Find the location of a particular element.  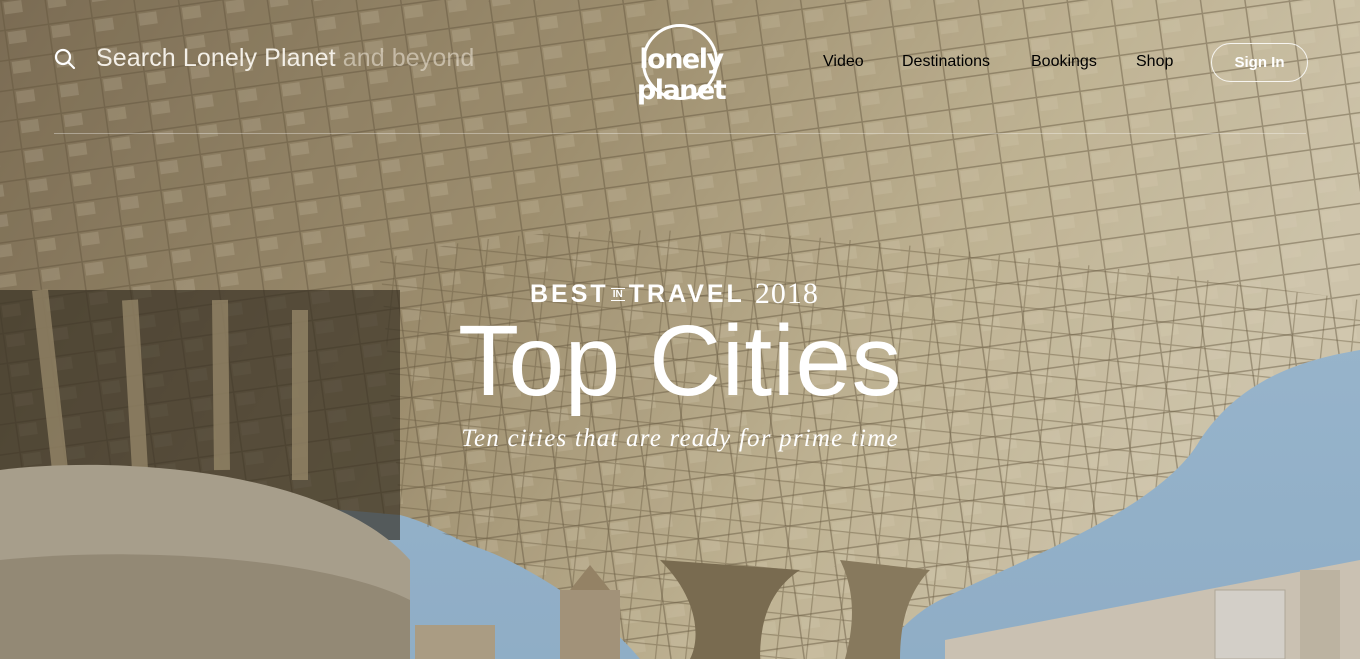

sign-in-button: Sign In is located at coordinates (1259, 62).